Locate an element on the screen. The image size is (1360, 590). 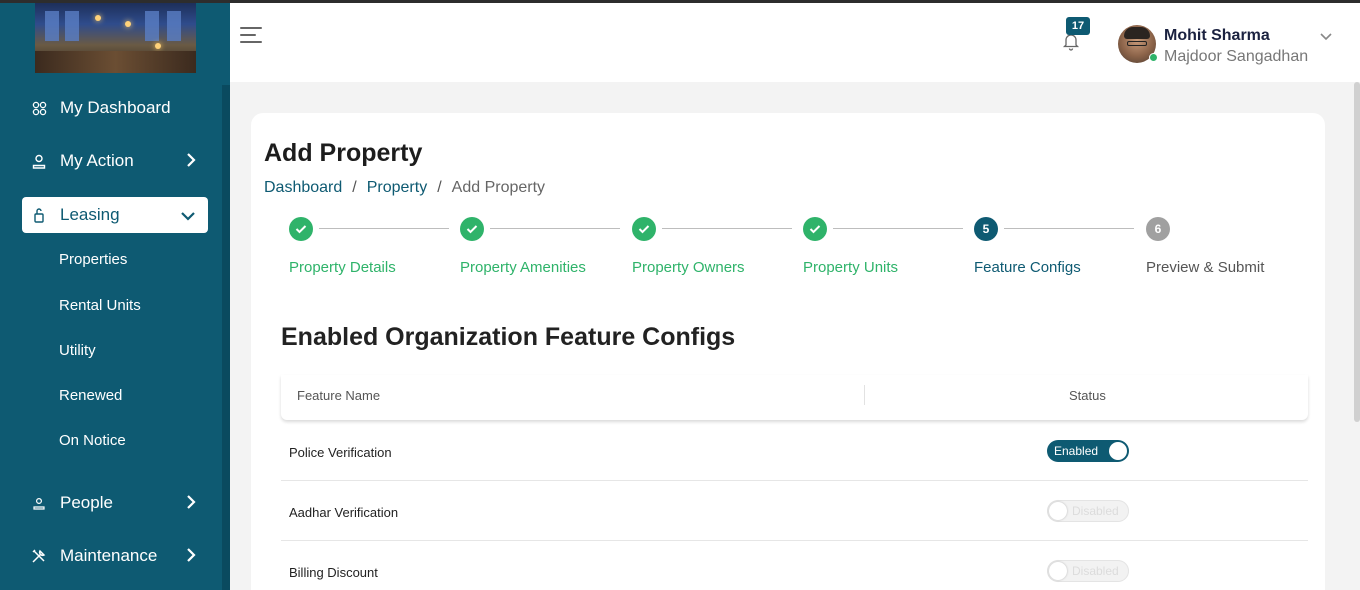
window-top-border is located at coordinates (680, 1).